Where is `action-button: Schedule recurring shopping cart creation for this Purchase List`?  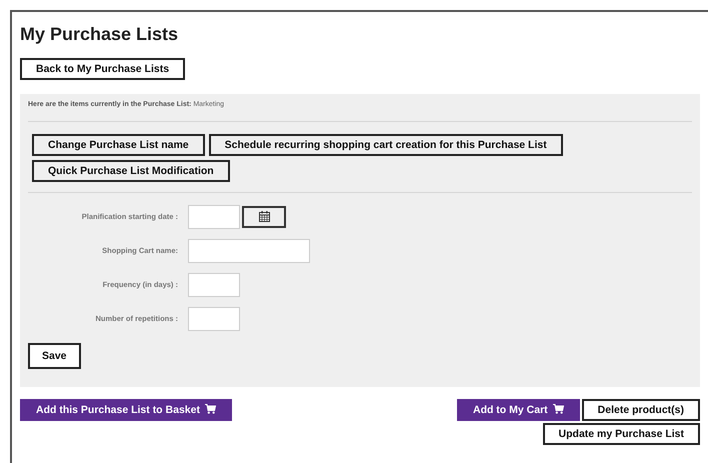 action-button: Schedule recurring shopping cart creation for this Purchase List is located at coordinates (385, 145).